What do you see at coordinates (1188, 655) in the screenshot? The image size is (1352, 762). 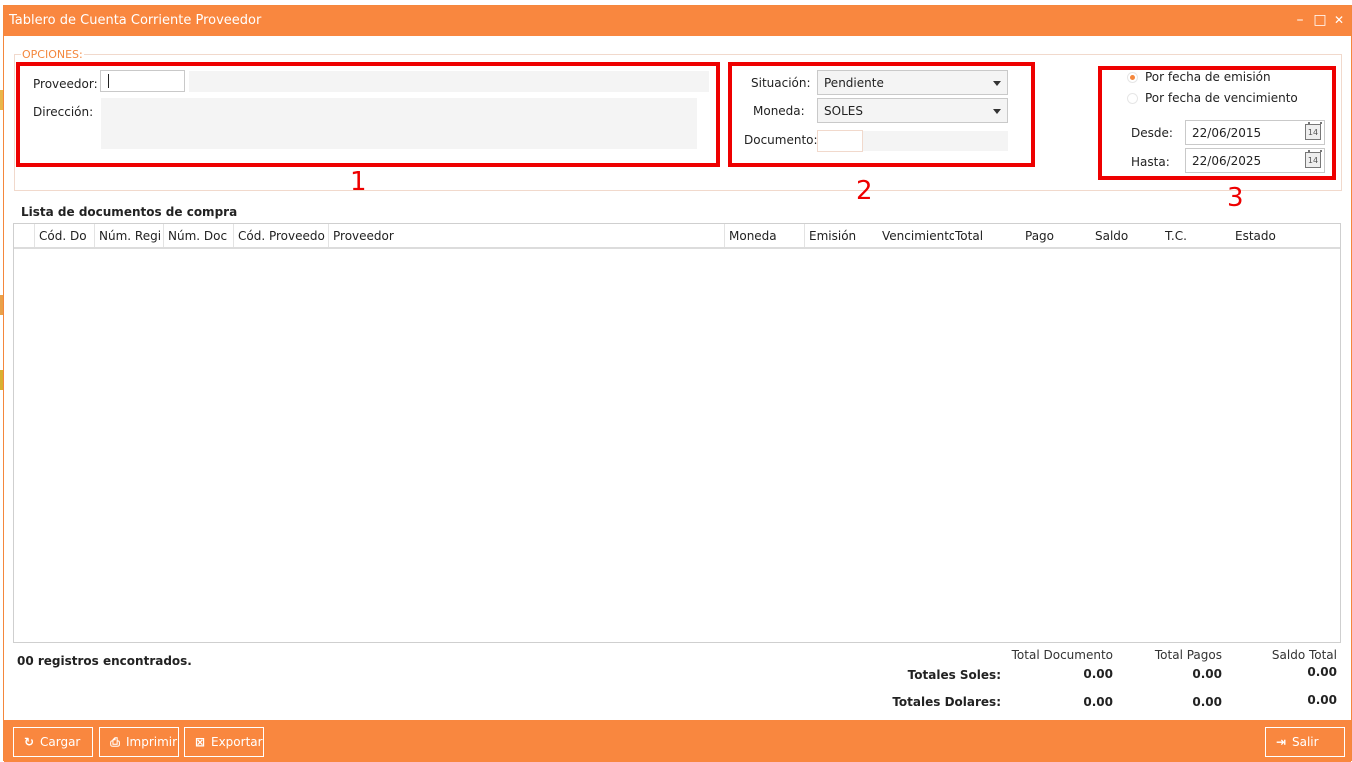 I see `total-pagos-header: Total Pagos` at bounding box center [1188, 655].